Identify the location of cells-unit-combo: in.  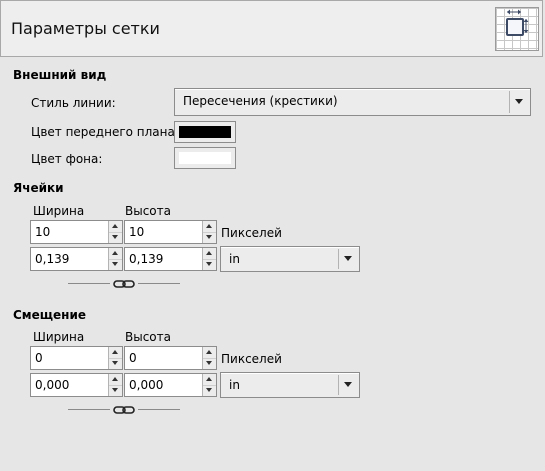
(290, 259).